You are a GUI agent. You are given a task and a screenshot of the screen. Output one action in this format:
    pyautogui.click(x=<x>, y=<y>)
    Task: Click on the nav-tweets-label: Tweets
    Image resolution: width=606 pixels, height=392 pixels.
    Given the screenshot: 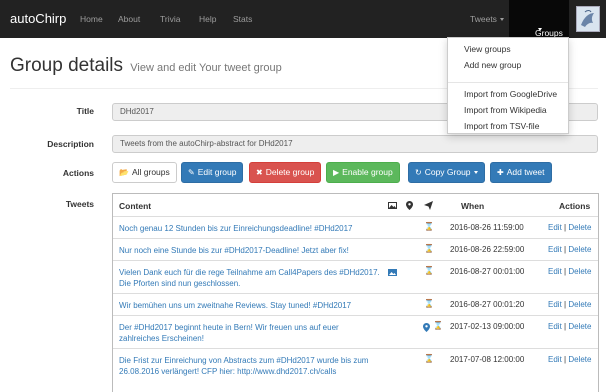 What is the action you would take?
    pyautogui.click(x=483, y=19)
    